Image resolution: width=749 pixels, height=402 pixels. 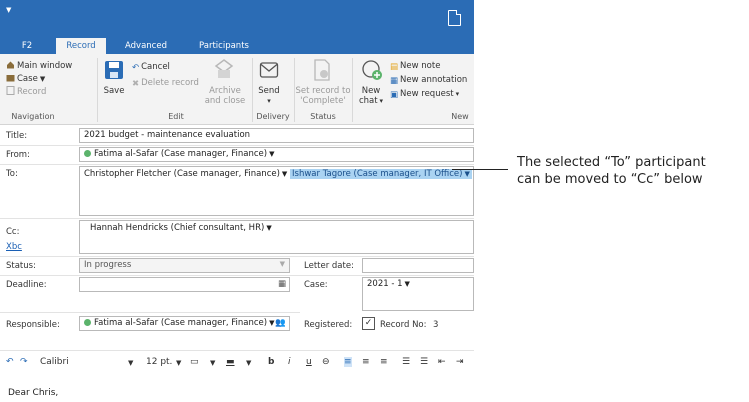 What do you see at coordinates (194, 362) in the screenshot?
I see `highlight-color-icon: ▭` at bounding box center [194, 362].